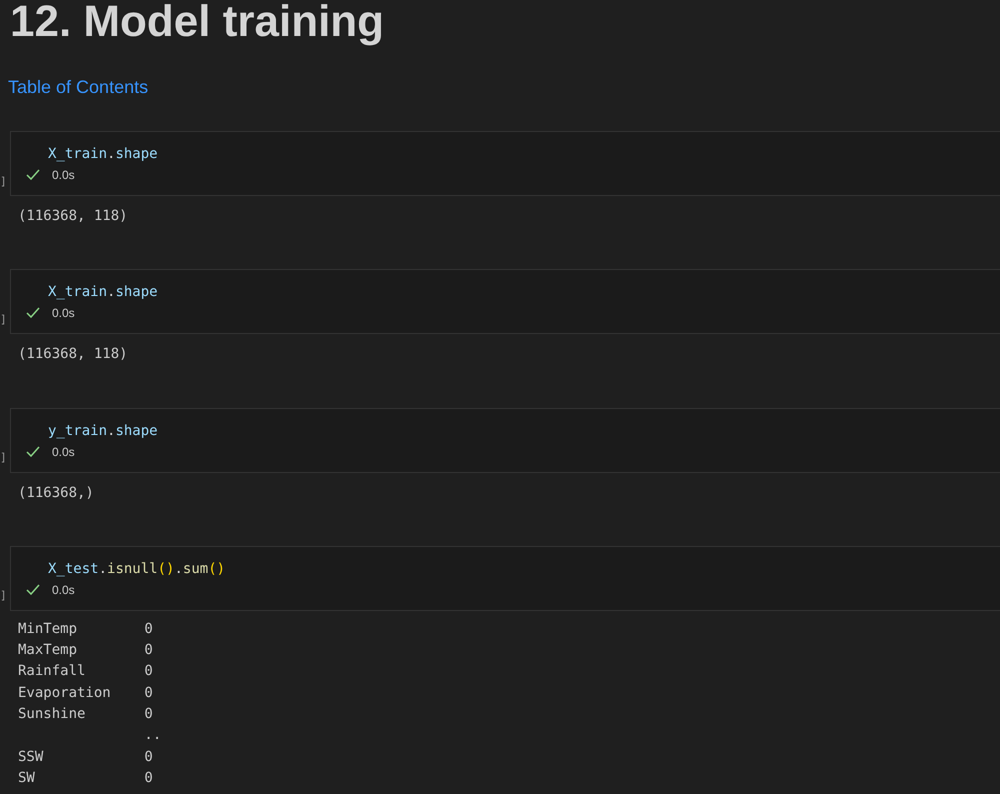 This screenshot has width=1000, height=794. Describe the element at coordinates (89, 704) in the screenshot. I see `cell-output: MinTemp 0 MaxTemp 0 Rainfall 0 Evaporation 0 Sunshine 0 .. SSW 0 SW 0` at that location.